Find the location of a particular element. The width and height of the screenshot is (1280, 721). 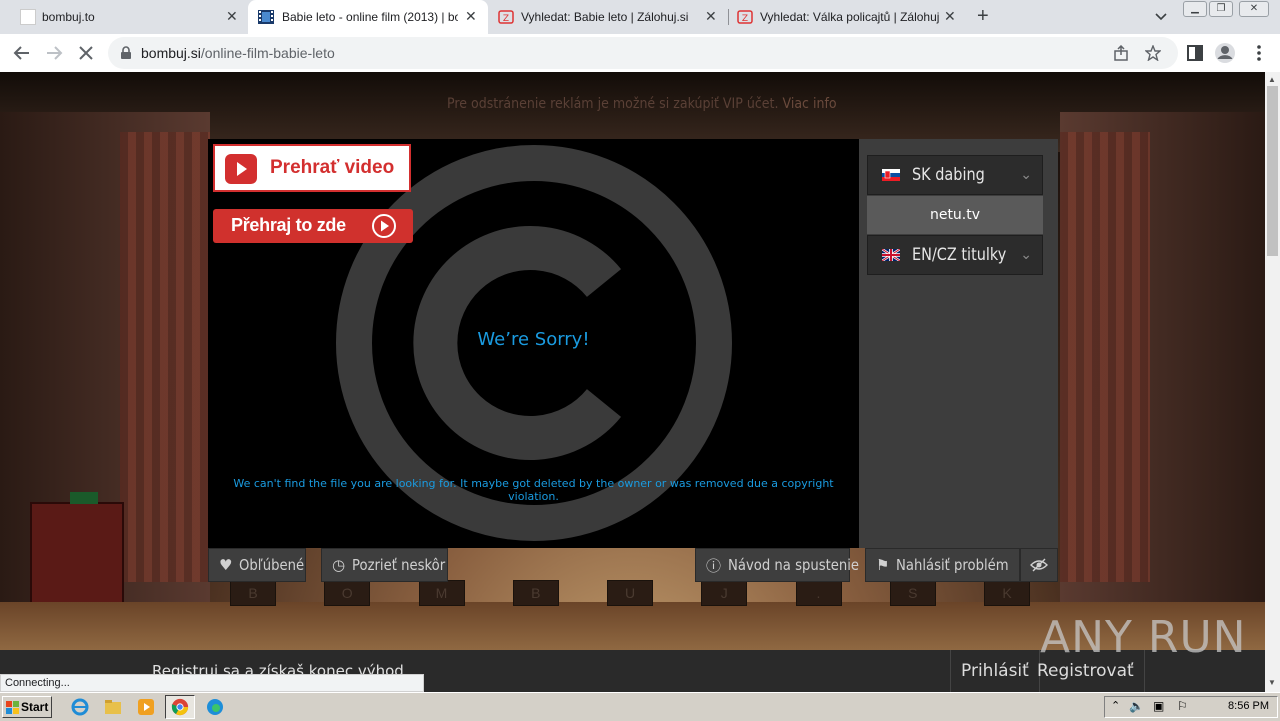

windows-taskbar: Start ⌃ 🔈 ▣ ⚐ 8:56 PM is located at coordinates (640, 706).